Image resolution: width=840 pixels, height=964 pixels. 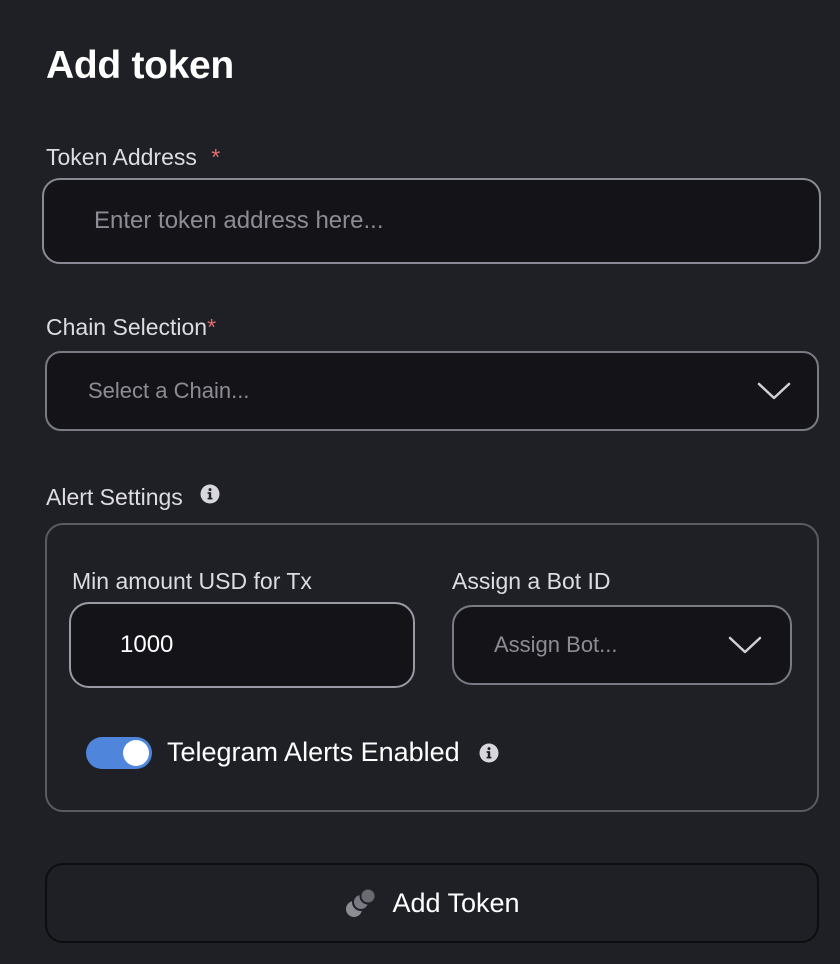 I want to click on coins-icon, so click(x=361, y=902).